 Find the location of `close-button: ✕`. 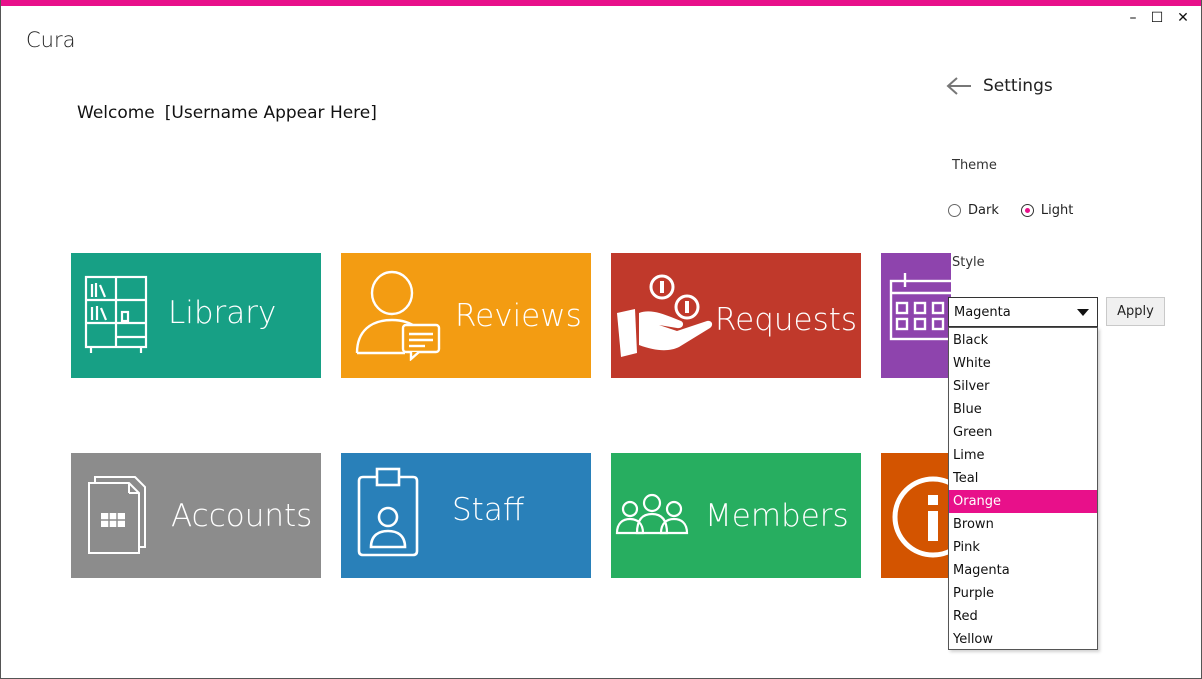

close-button: ✕ is located at coordinates (1183, 18).